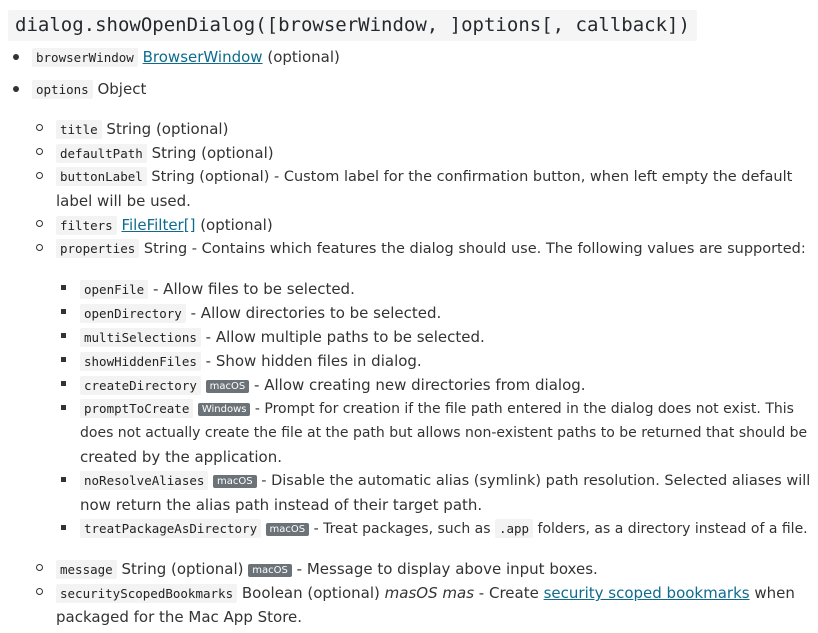 The height and width of the screenshot is (633, 818). I want to click on param-name: options, so click(62, 89).